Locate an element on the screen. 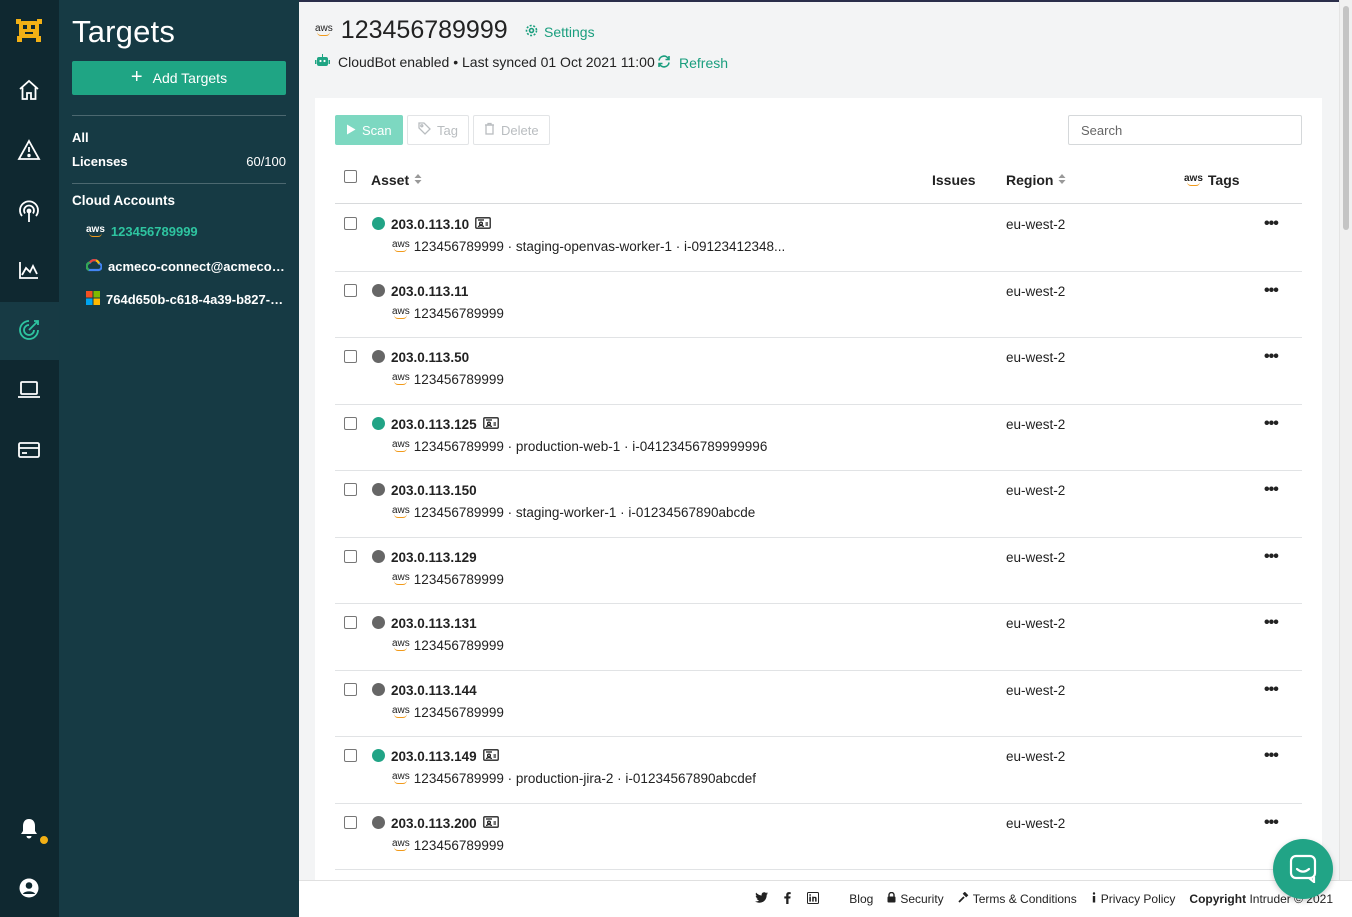 The height and width of the screenshot is (917, 1352). warning-icon is located at coordinates (29, 150).